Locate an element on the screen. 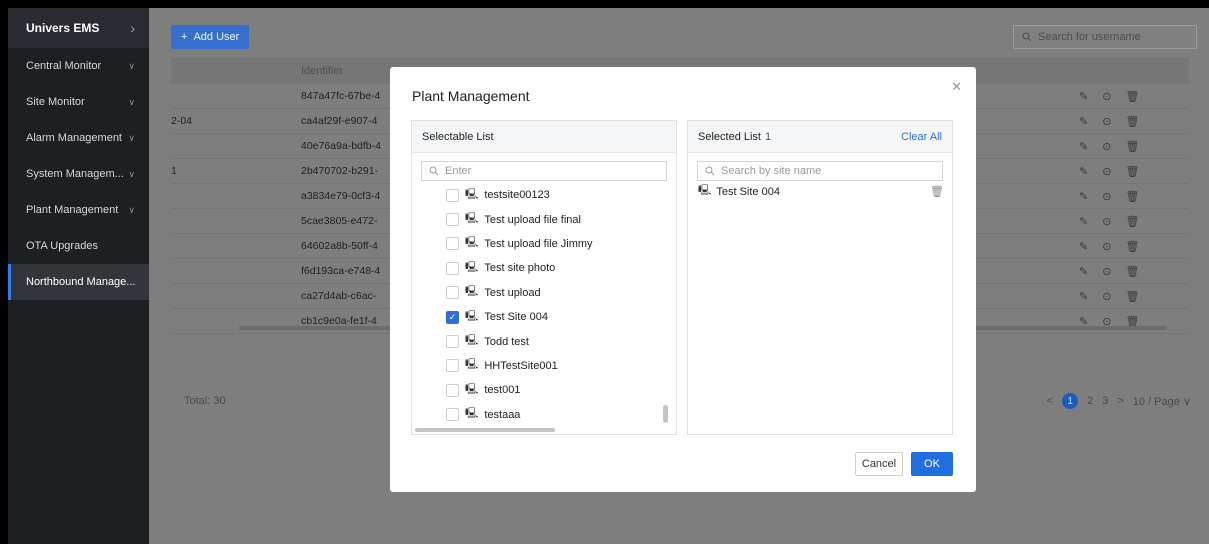  plus-icon: + is located at coordinates (184, 37).